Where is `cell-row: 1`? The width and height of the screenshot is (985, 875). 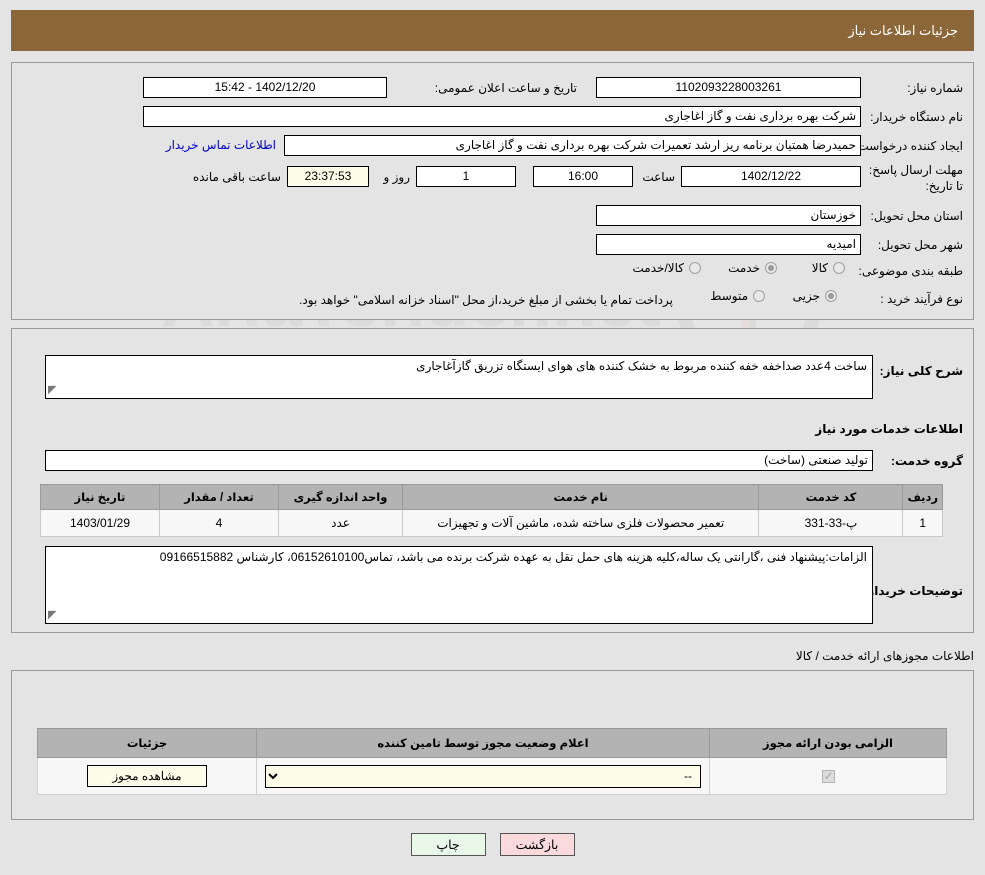 cell-row: 1 is located at coordinates (922, 523).